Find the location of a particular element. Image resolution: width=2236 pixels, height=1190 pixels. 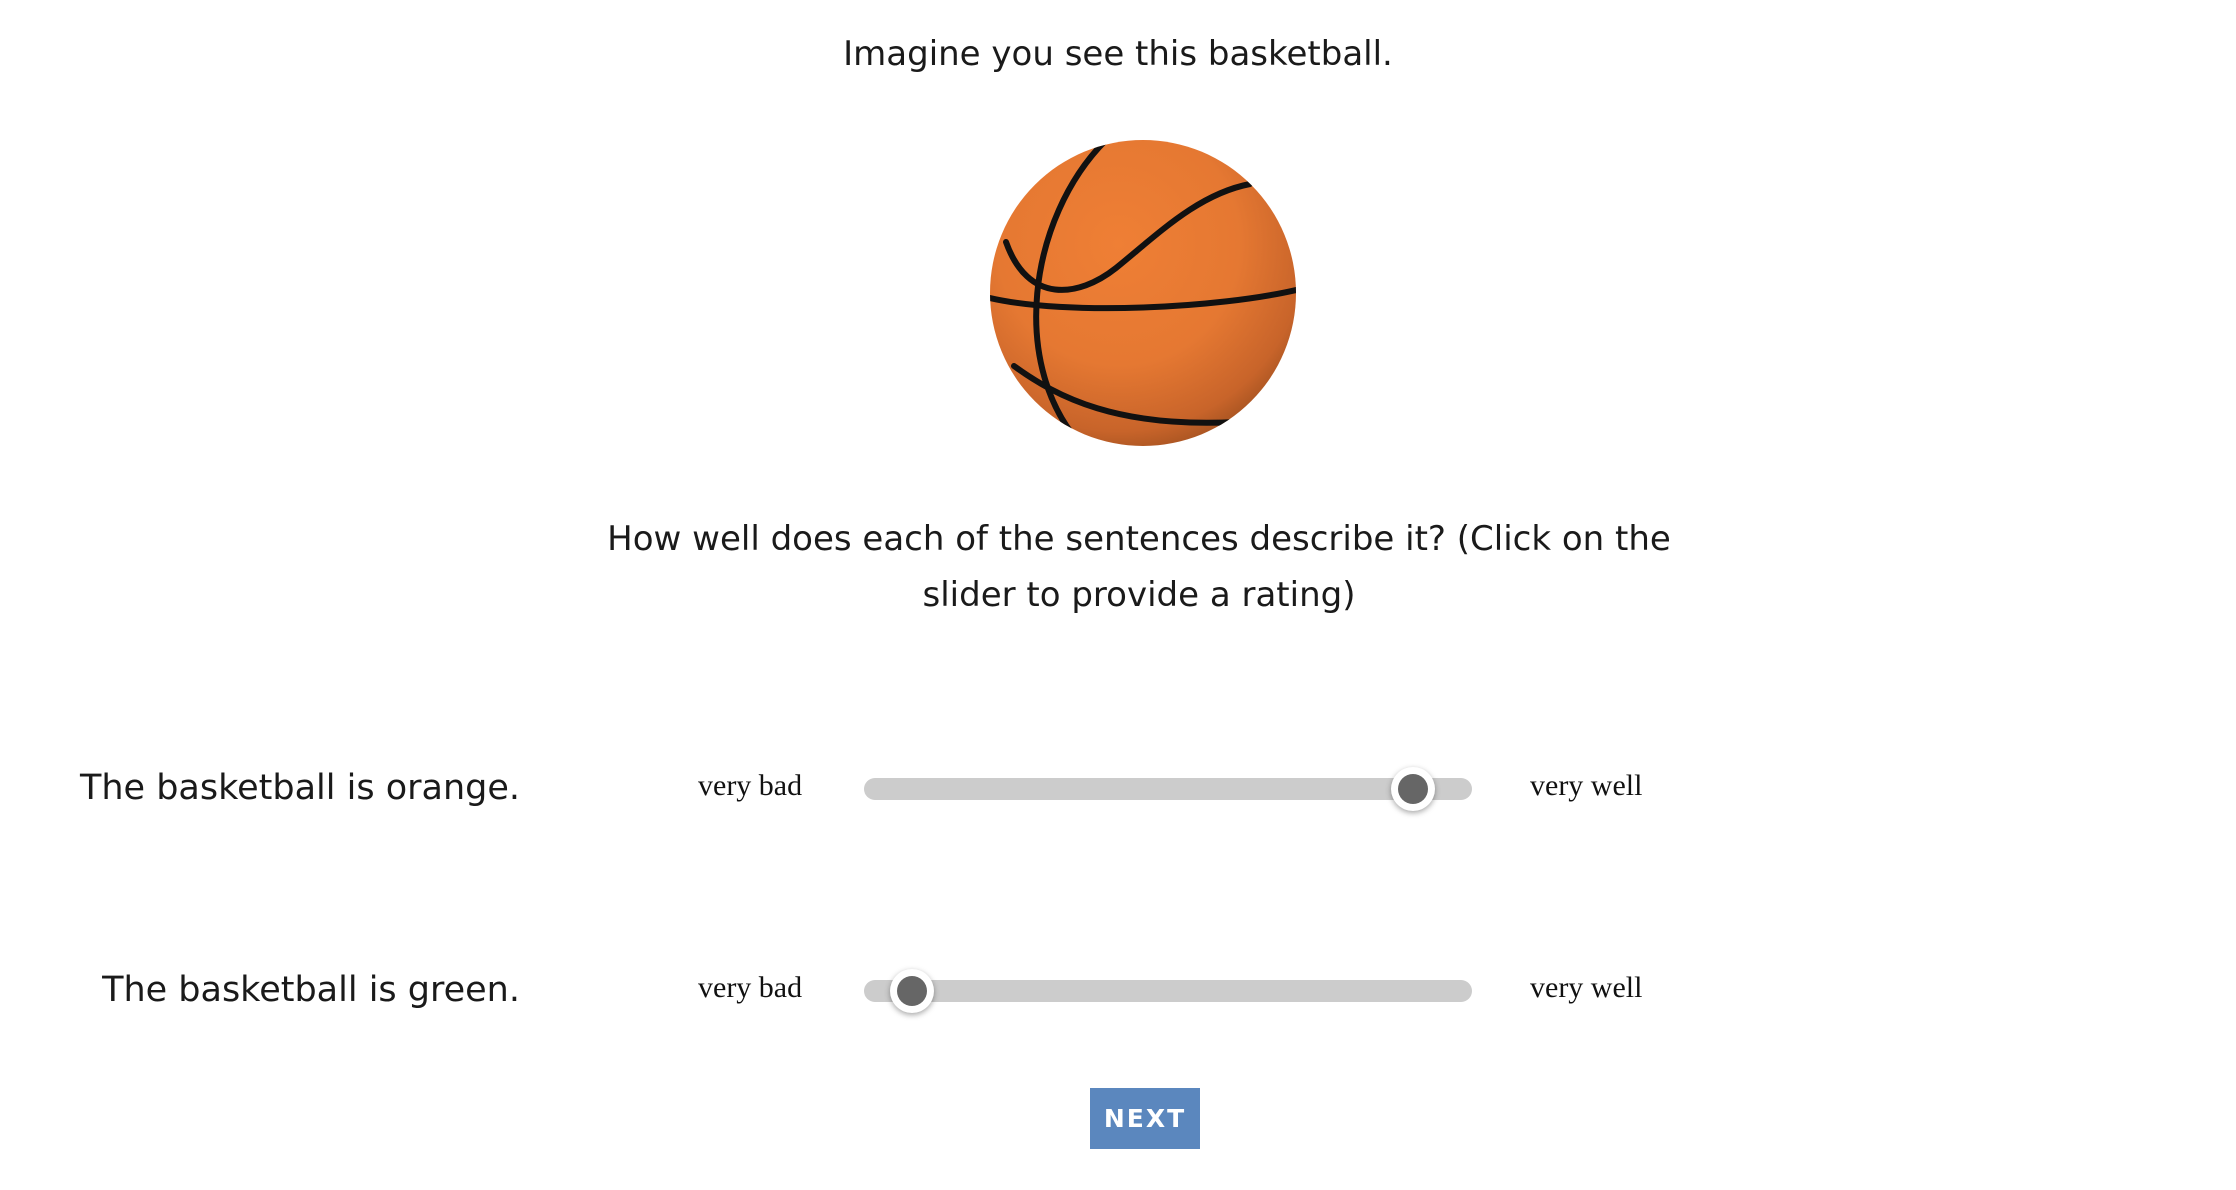

rating-sentence: The basketball is orange. is located at coordinates (299, 788).